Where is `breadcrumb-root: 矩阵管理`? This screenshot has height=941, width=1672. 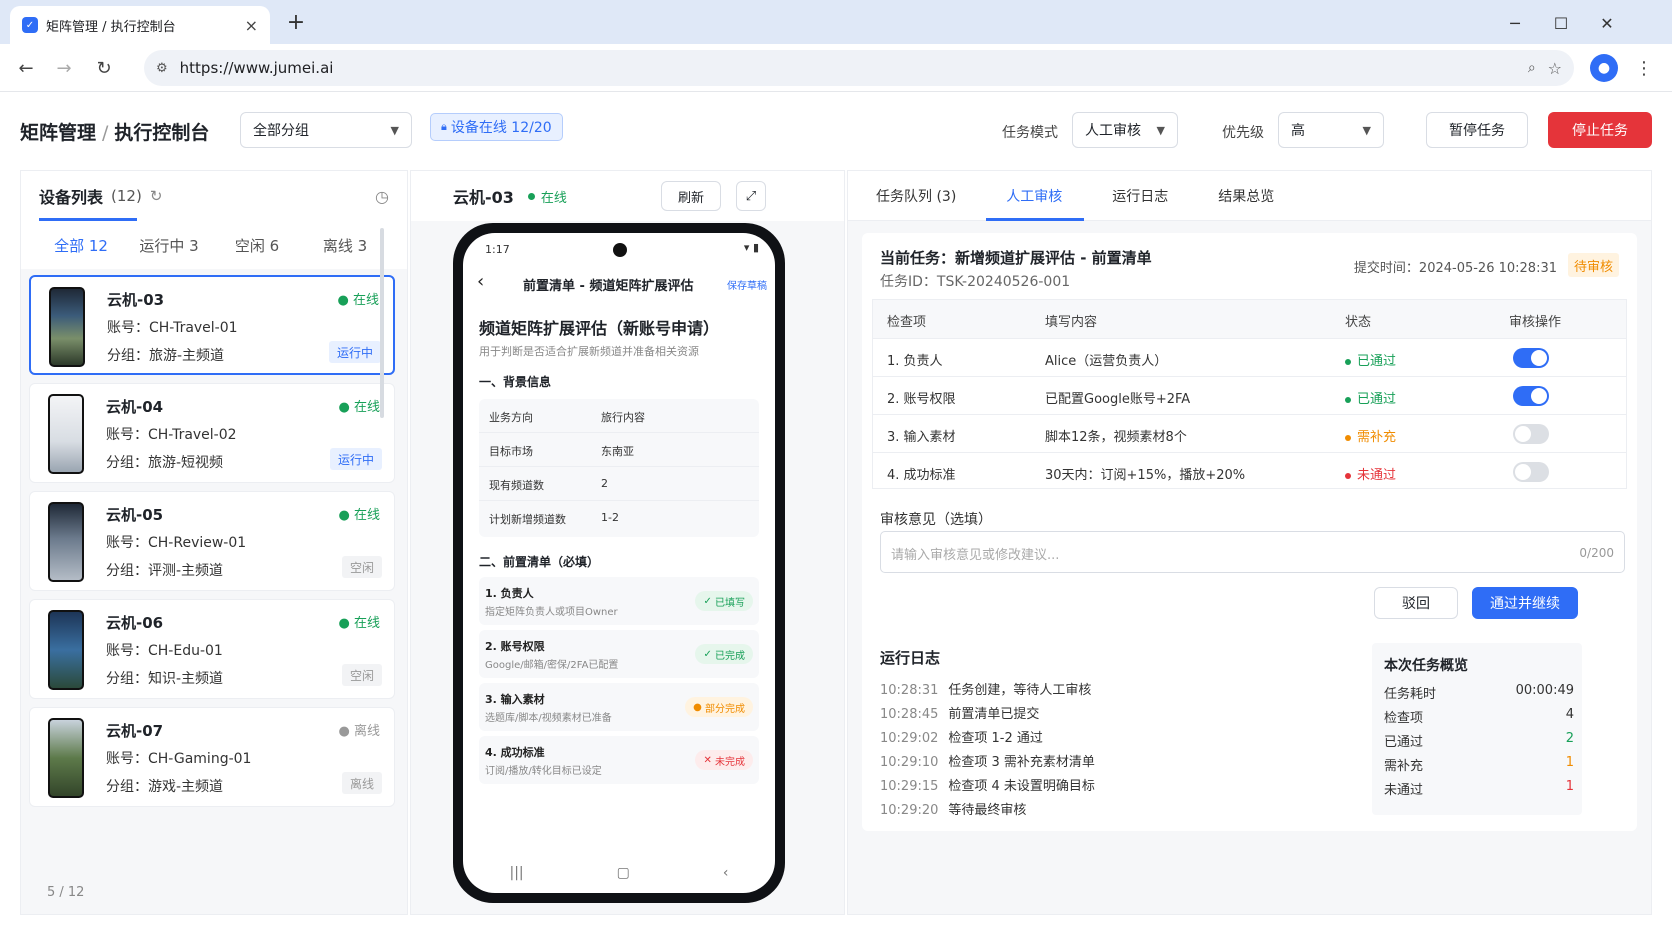
breadcrumb-root: 矩阵管理 is located at coordinates (58, 133).